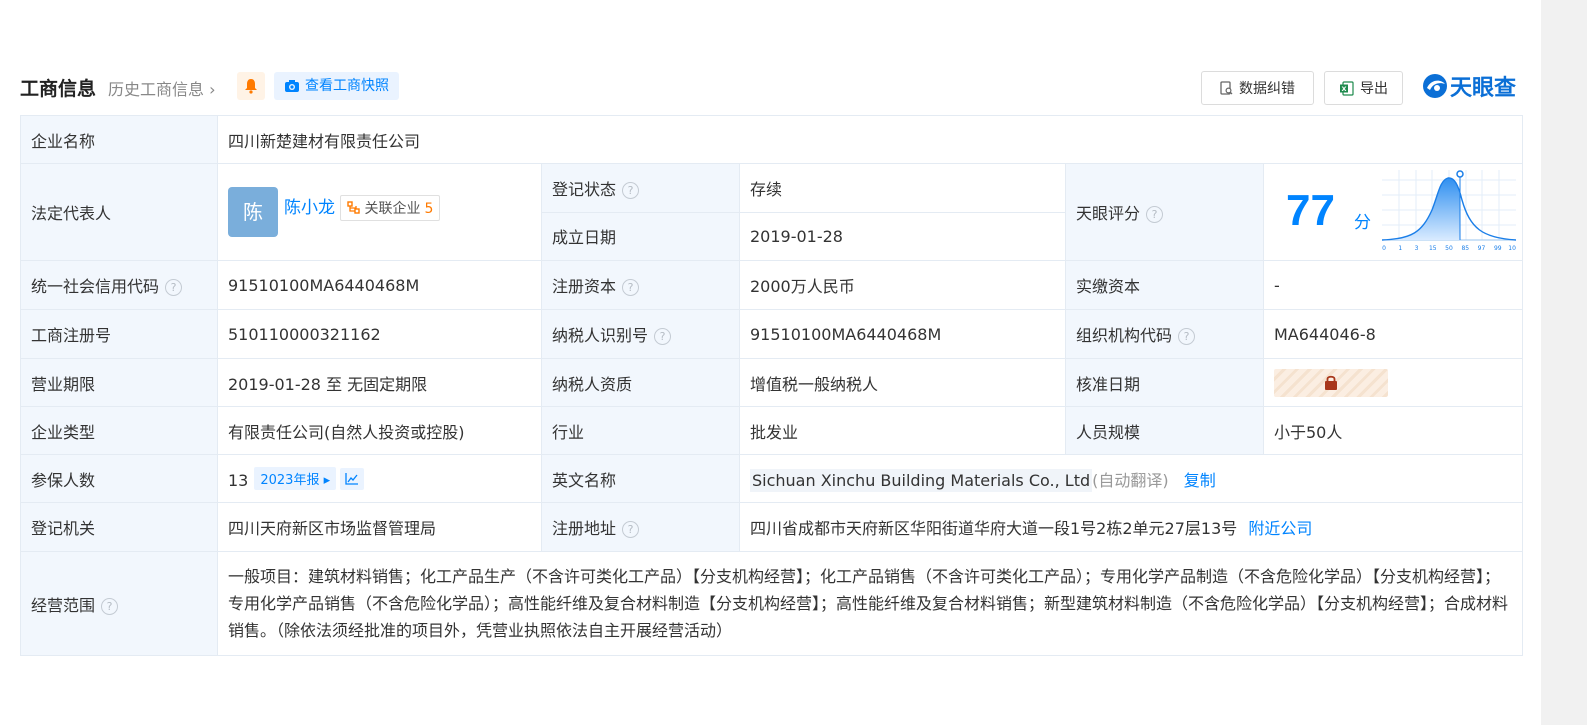  What do you see at coordinates (58, 89) in the screenshot?
I see `section-title: 工商信息` at bounding box center [58, 89].